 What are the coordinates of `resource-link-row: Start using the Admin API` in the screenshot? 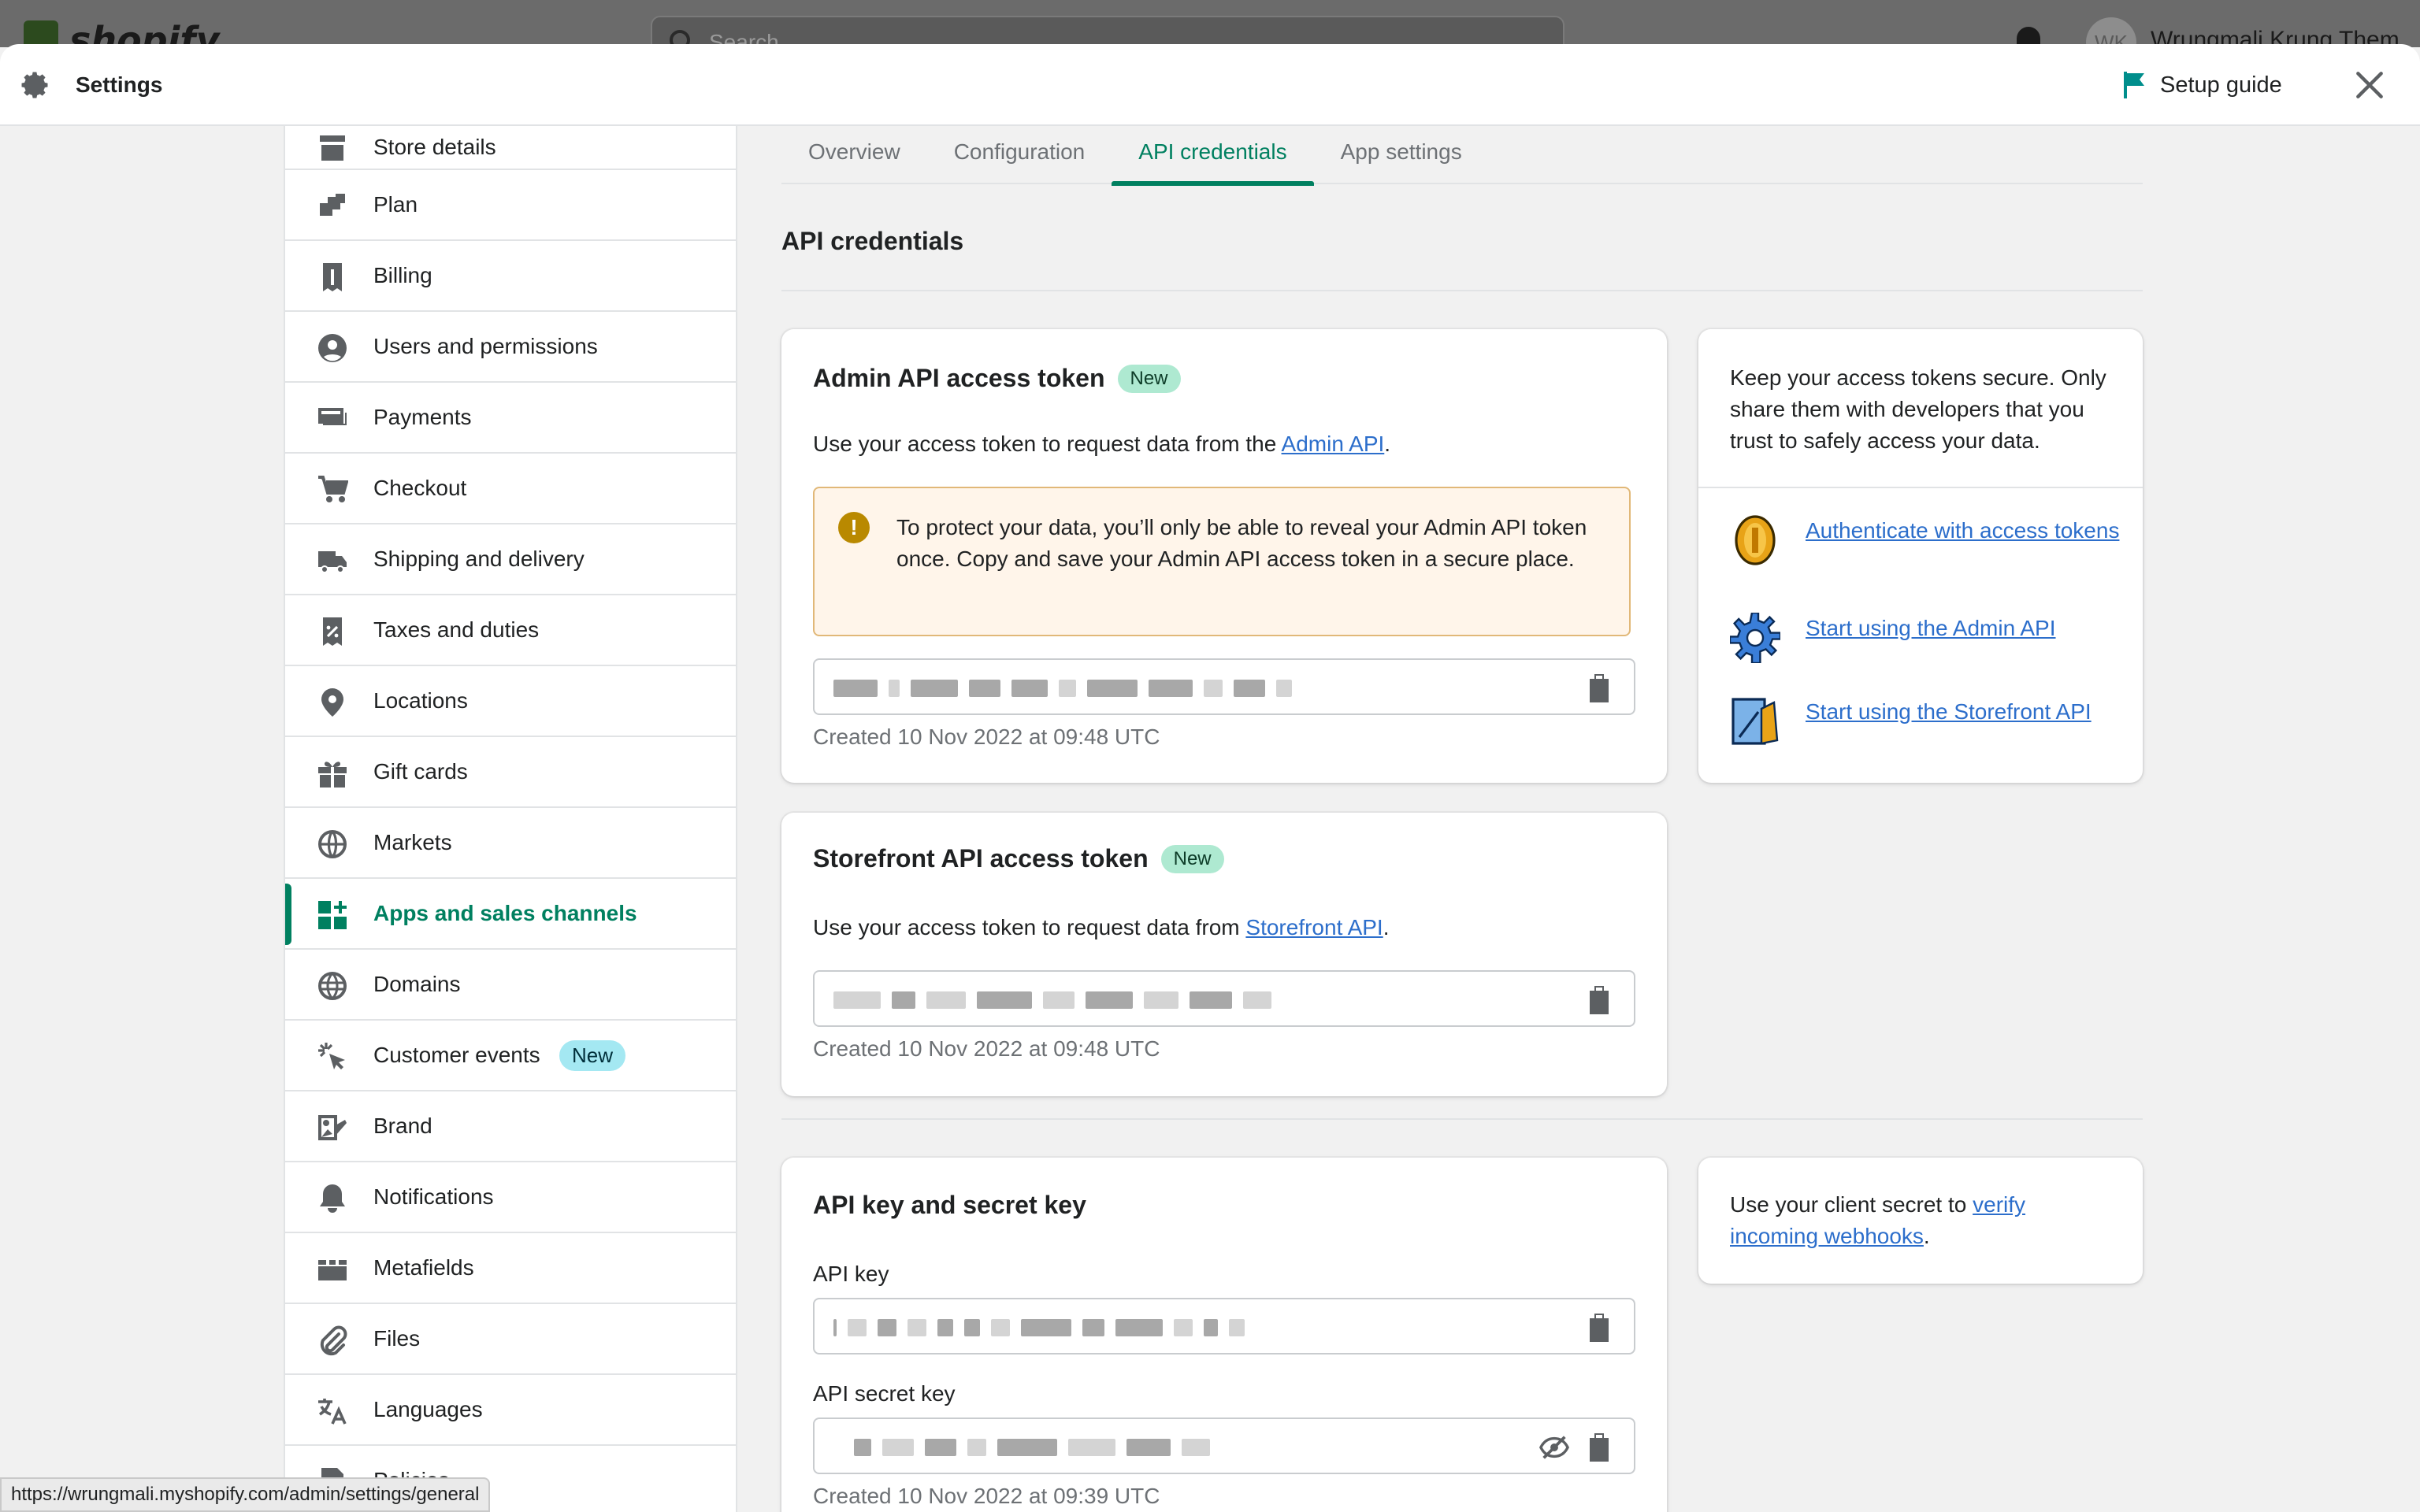 It's located at (1925, 638).